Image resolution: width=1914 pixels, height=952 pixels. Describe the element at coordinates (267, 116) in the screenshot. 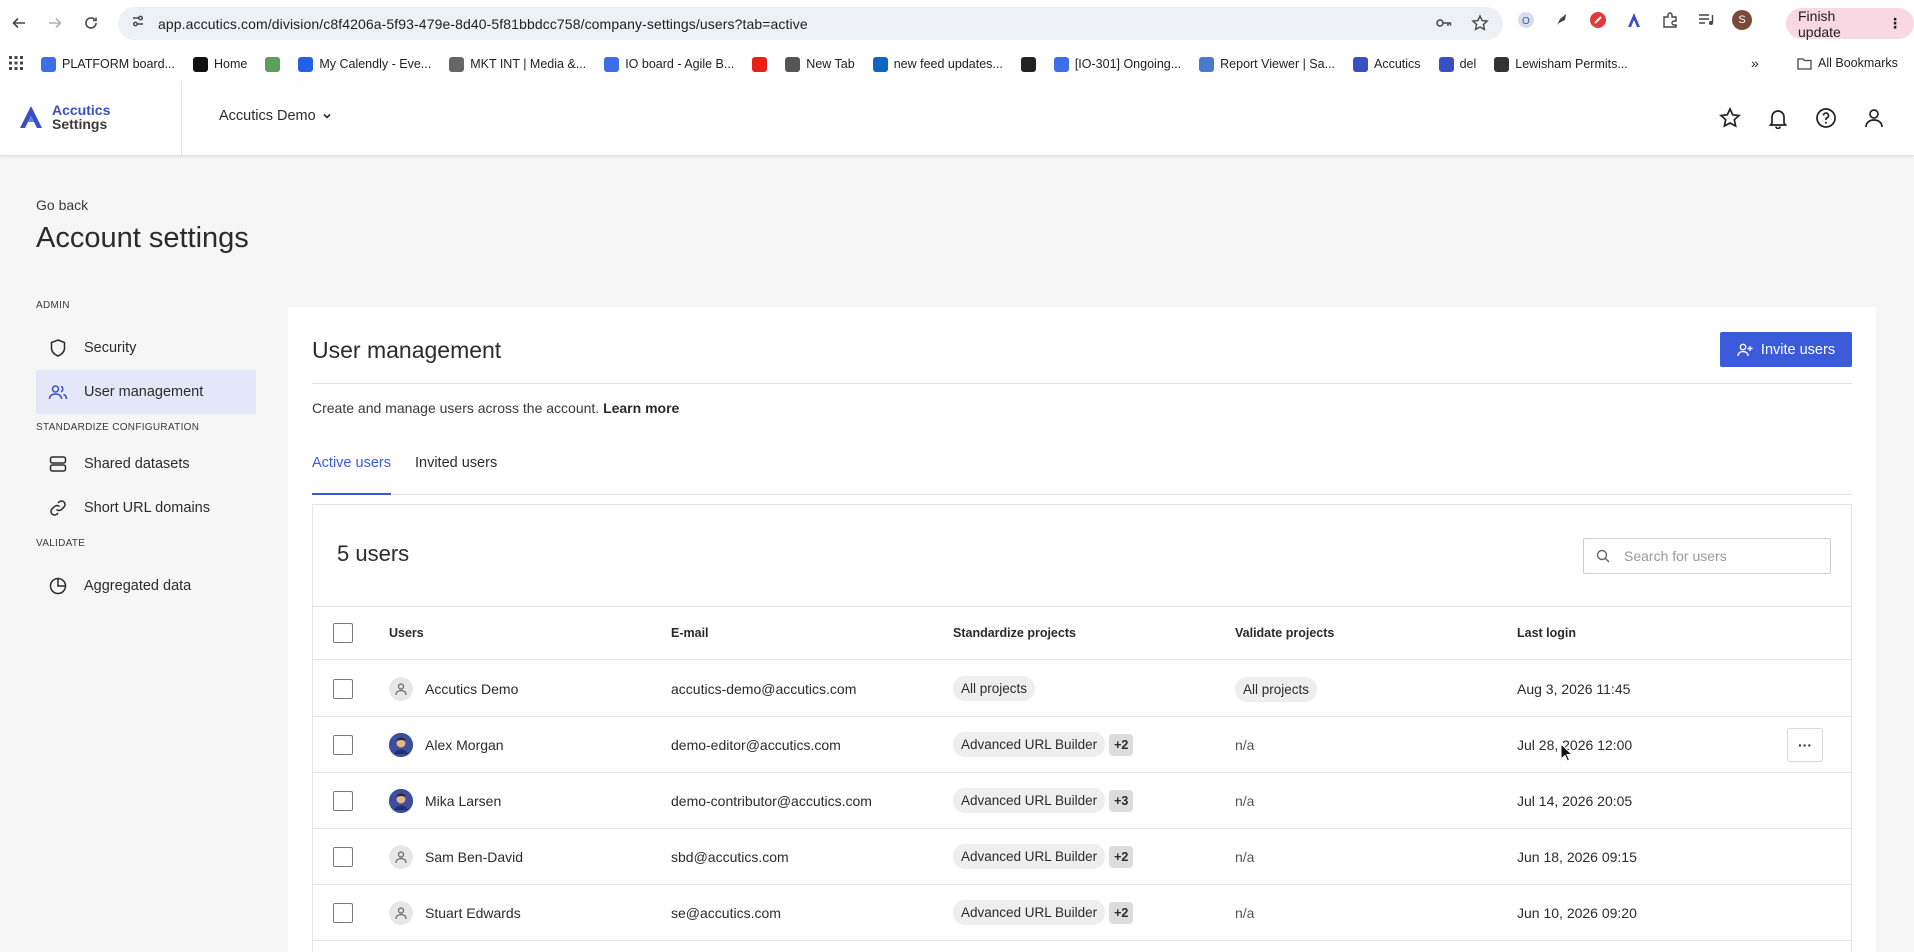

I see `company-name: Accutics Demo` at that location.